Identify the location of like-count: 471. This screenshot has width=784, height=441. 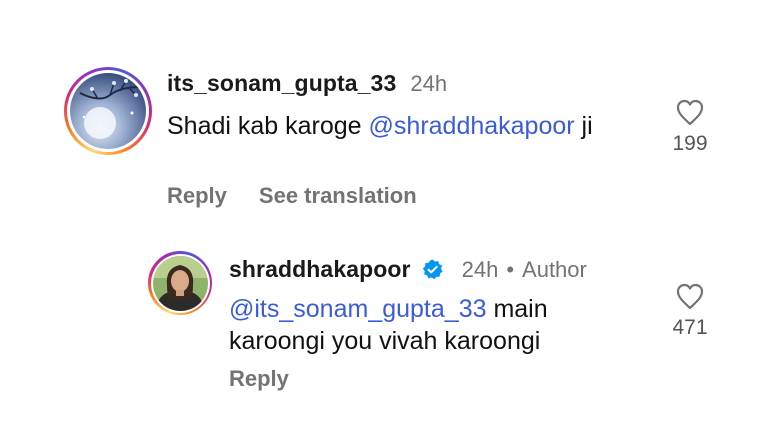
(690, 327).